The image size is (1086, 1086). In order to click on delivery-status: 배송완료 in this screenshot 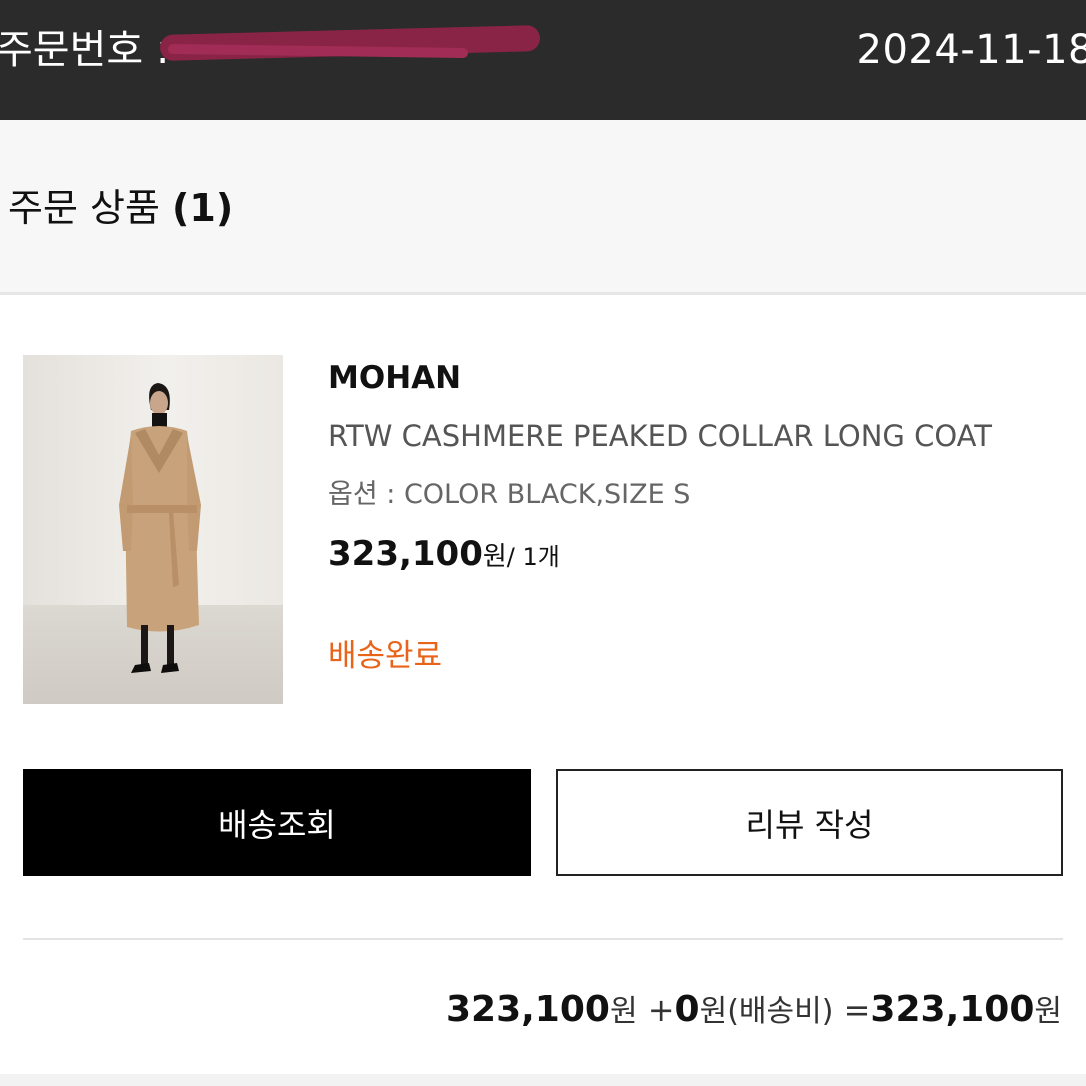, I will do `click(385, 656)`.